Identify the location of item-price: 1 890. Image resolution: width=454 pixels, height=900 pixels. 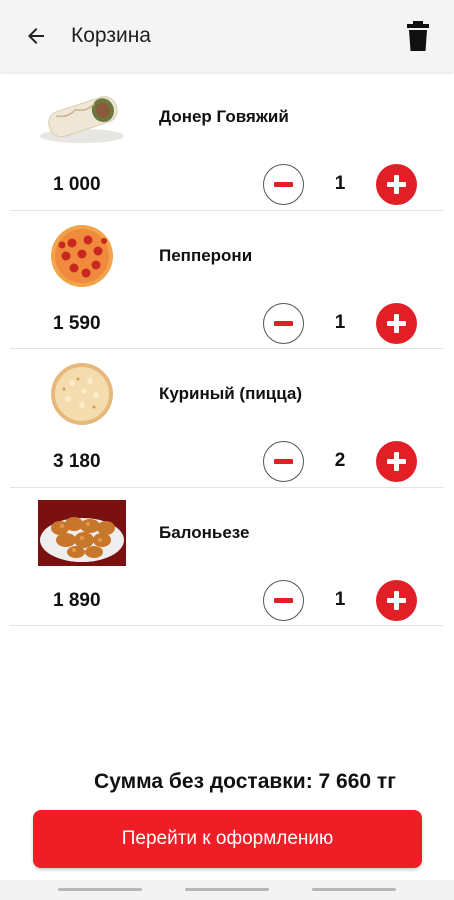
(77, 600).